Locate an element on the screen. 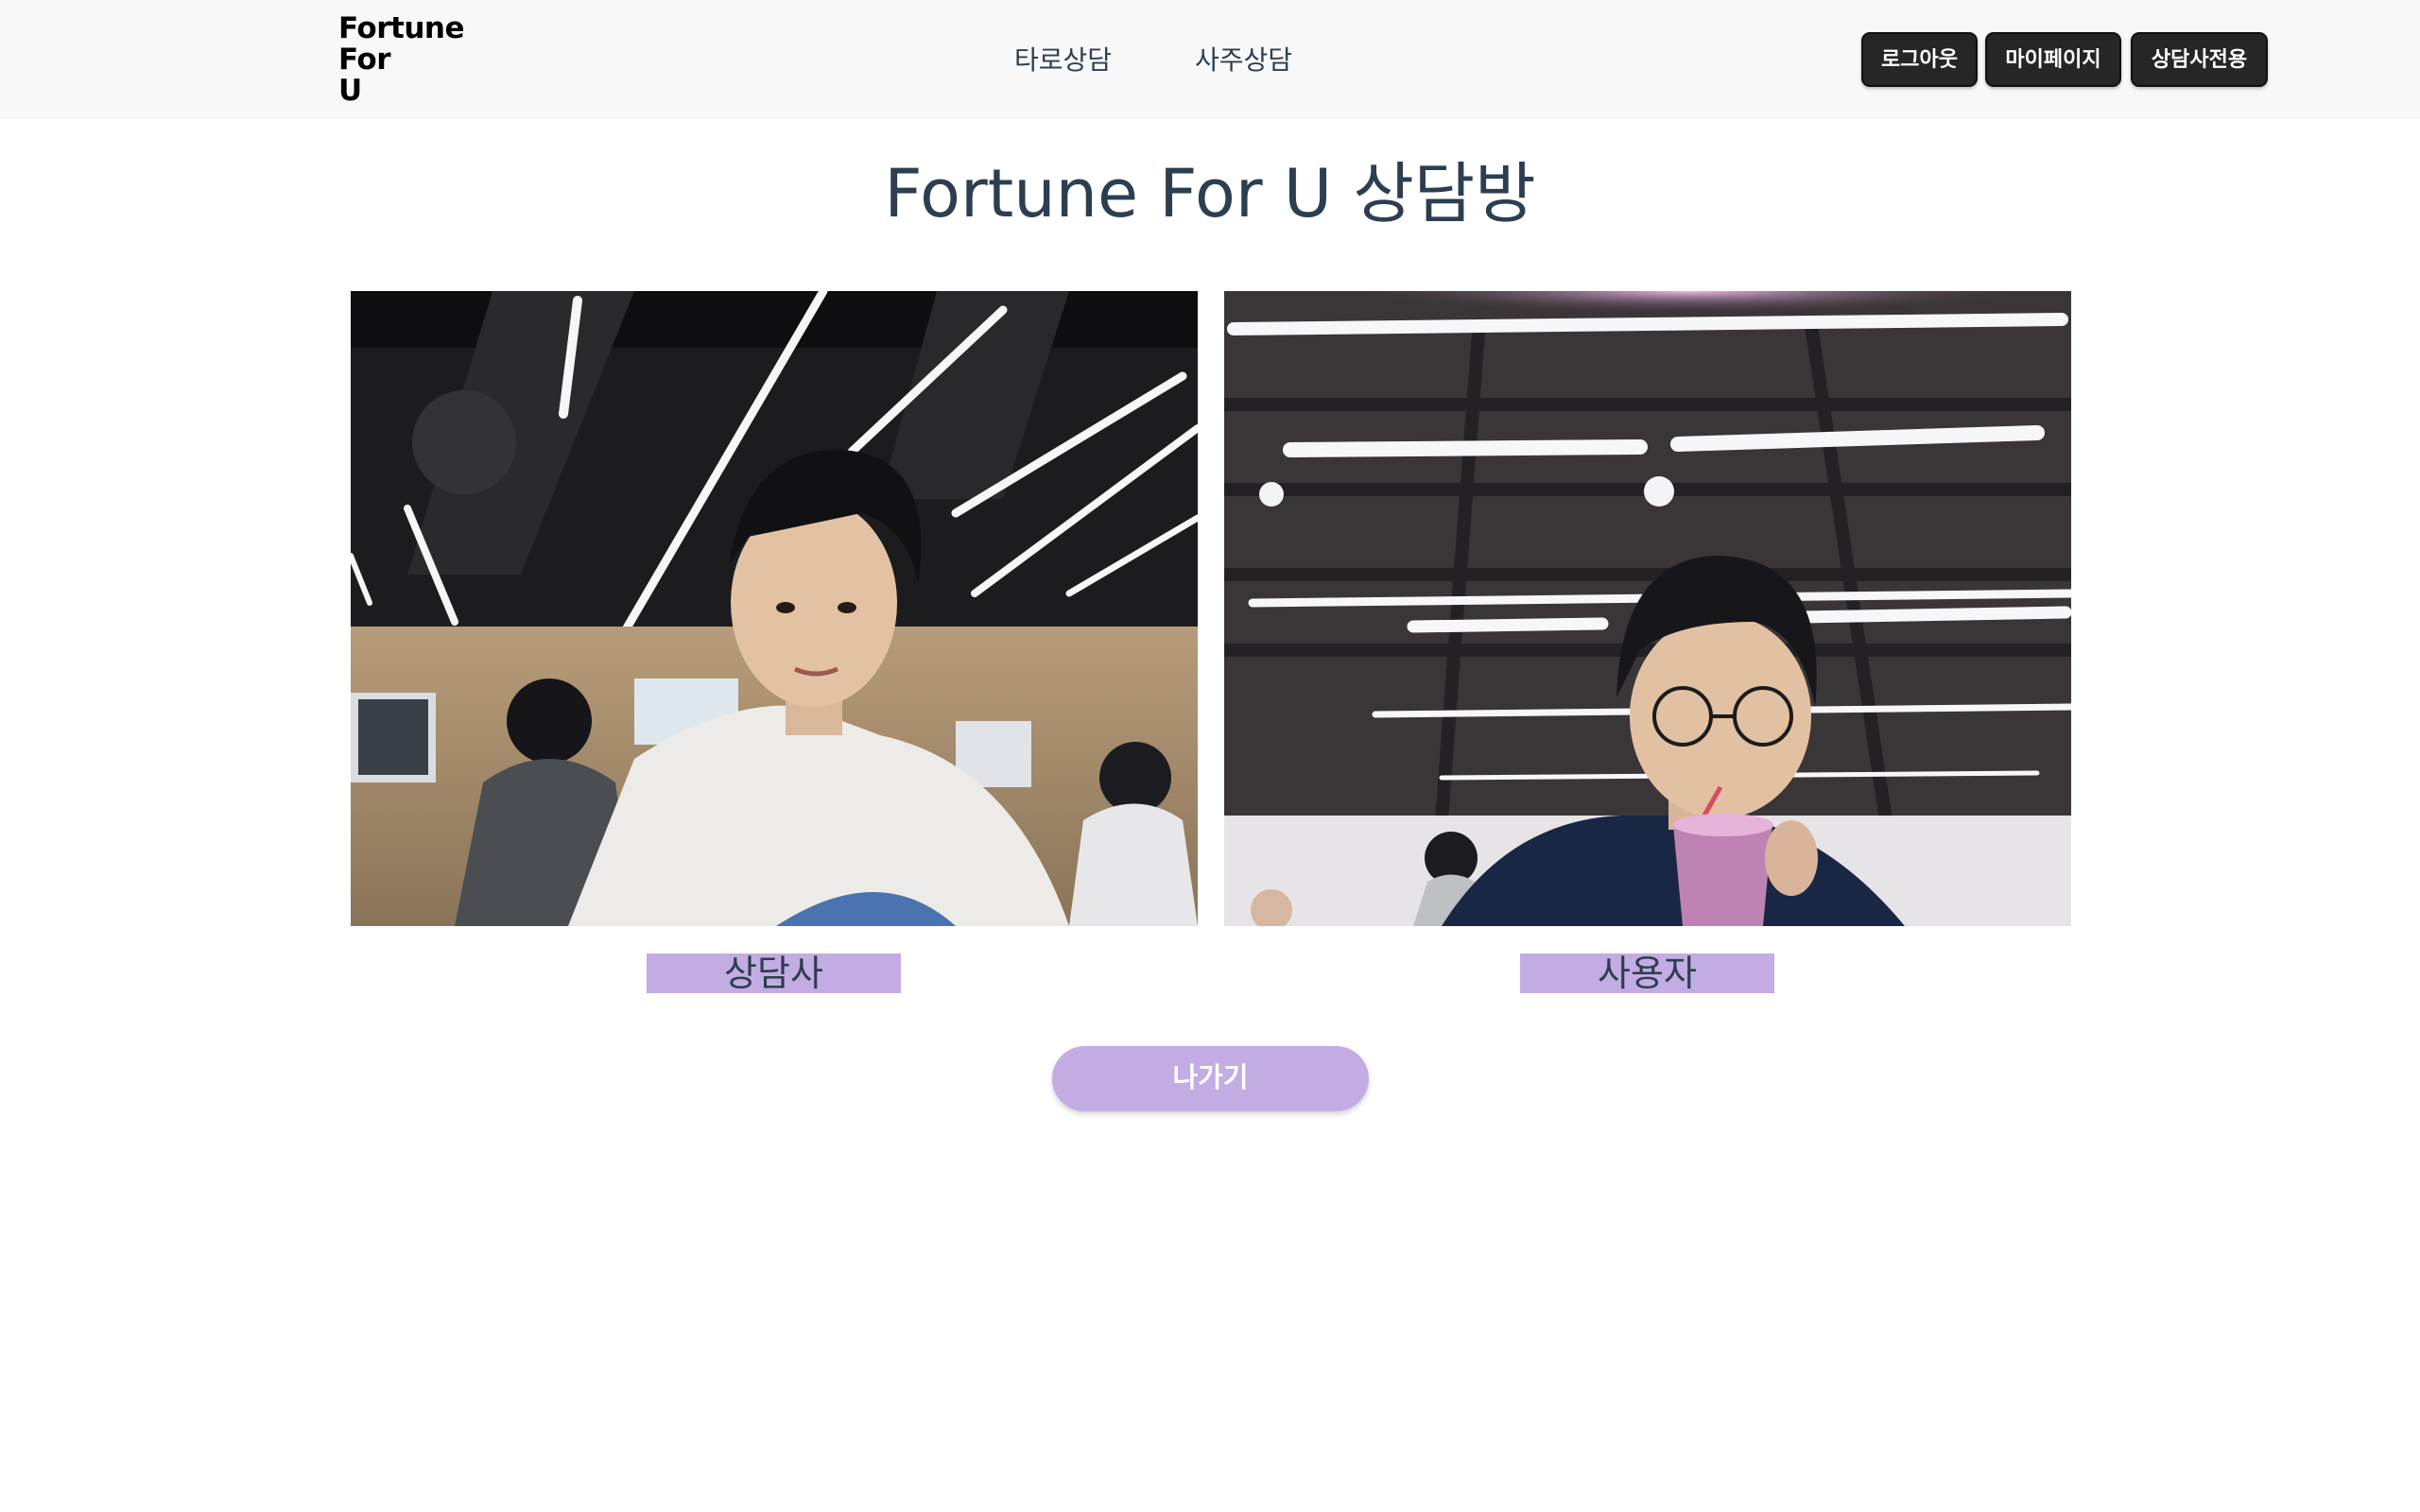 This screenshot has height=1512, width=2420. logo-line-2: For is located at coordinates (364, 60).